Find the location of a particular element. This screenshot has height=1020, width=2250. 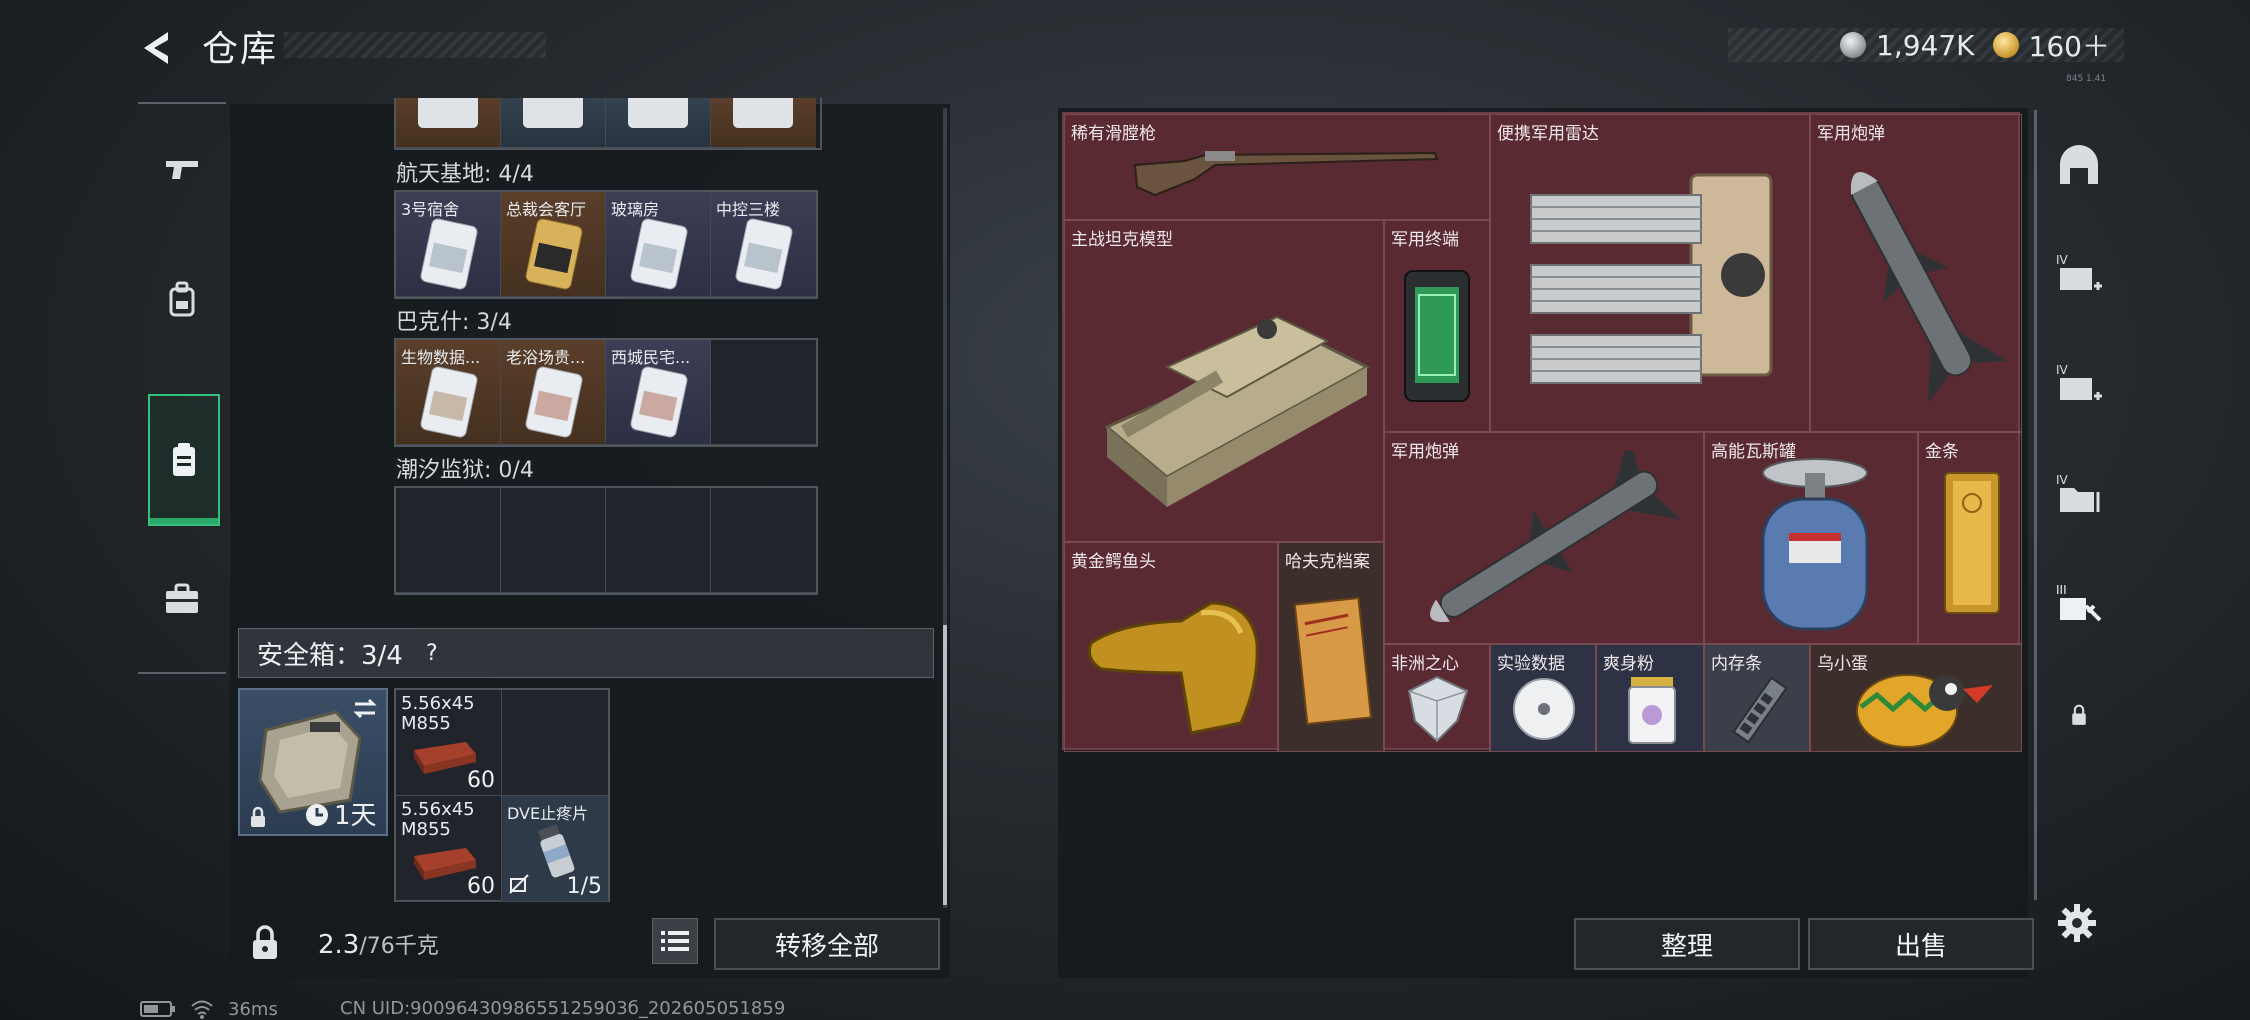

item-military-shell-1: 军用炮弹 is located at coordinates (1916, 273).